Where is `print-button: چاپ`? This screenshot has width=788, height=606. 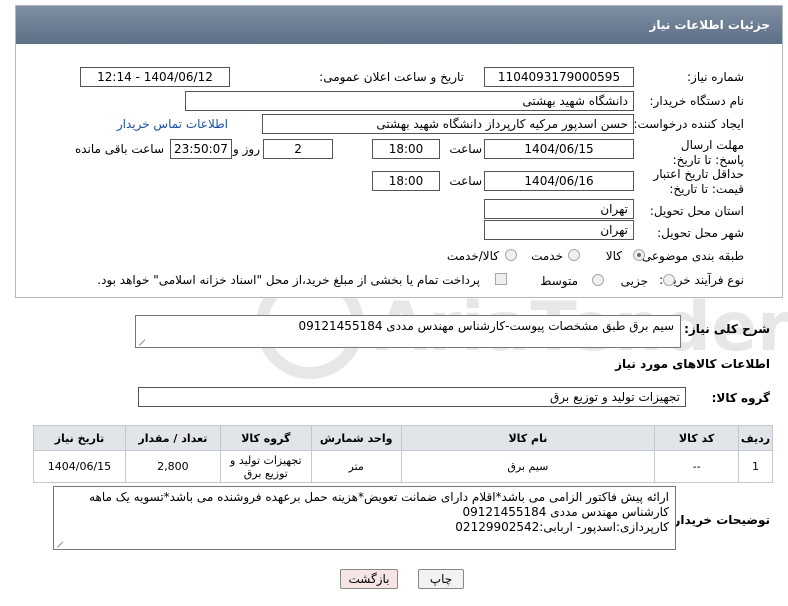
print-button: چاپ is located at coordinates (441, 579).